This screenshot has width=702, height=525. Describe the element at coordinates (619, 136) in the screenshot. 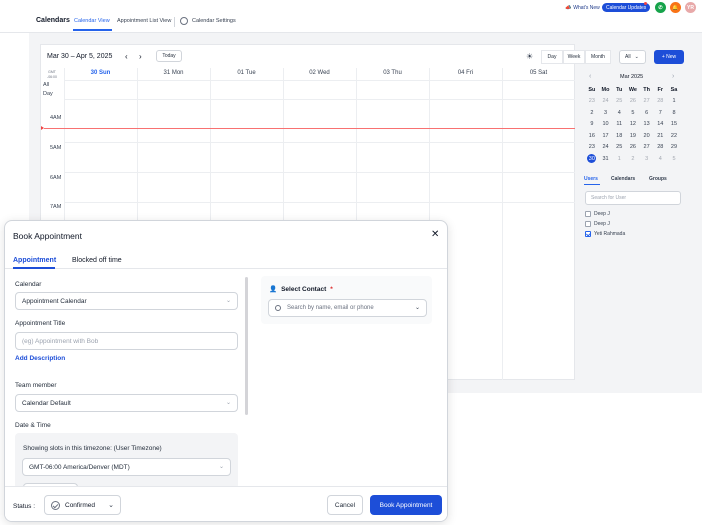

I see `mini-day: 18` at that location.